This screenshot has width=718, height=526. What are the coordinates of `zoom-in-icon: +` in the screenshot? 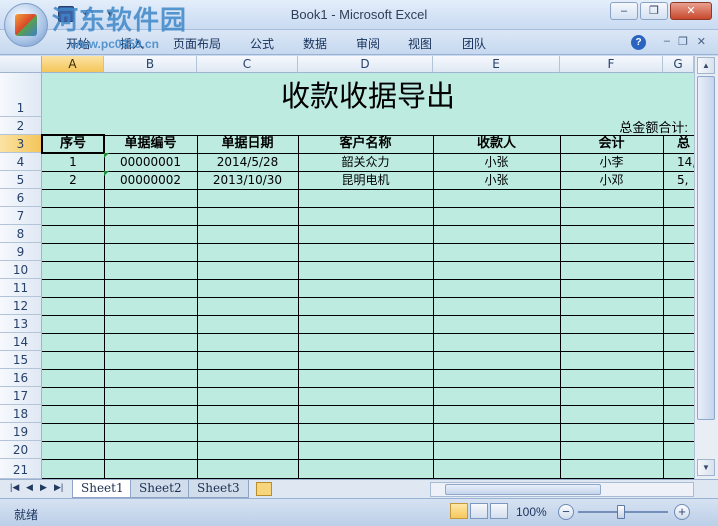 It's located at (682, 512).